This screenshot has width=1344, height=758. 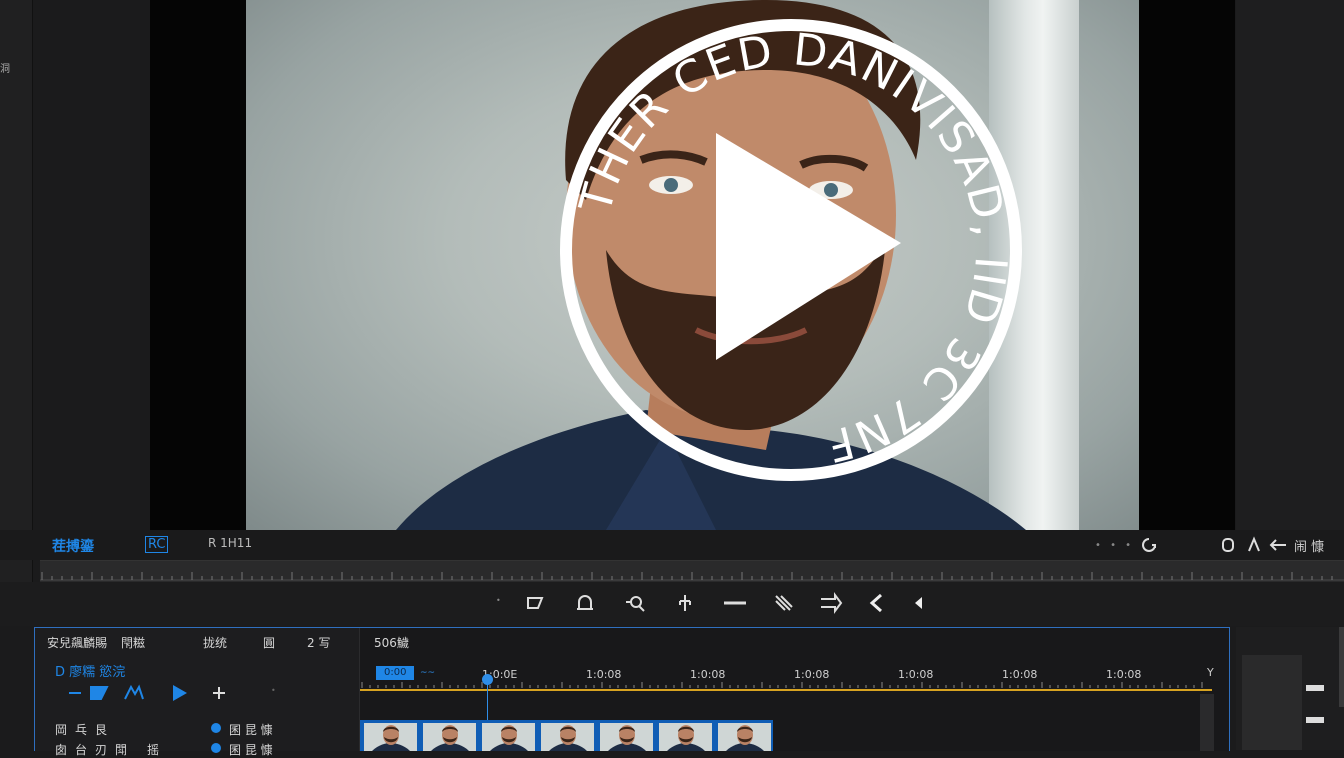 I want to click on mark-in-icon, so click(x=535, y=603).